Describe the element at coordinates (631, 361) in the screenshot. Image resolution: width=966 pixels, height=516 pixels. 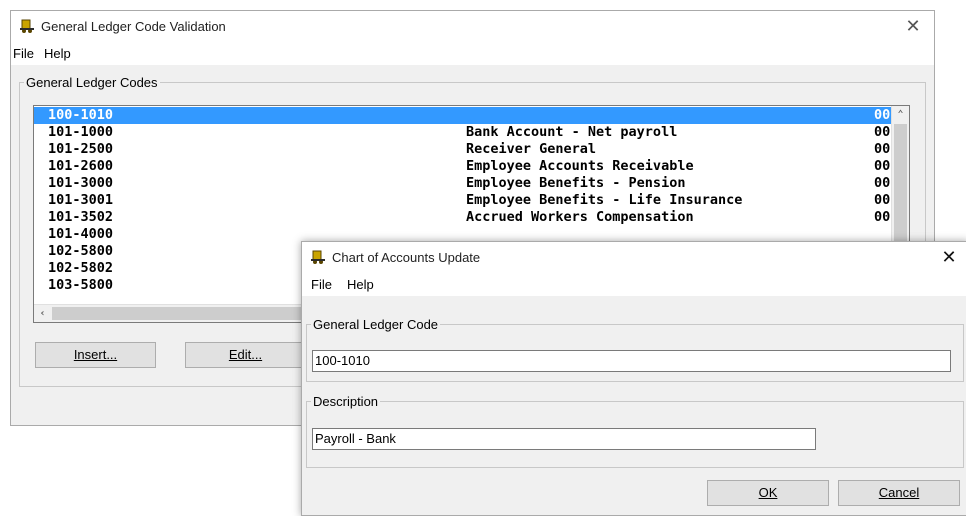
I see `gl-code-field: 100-1010` at that location.